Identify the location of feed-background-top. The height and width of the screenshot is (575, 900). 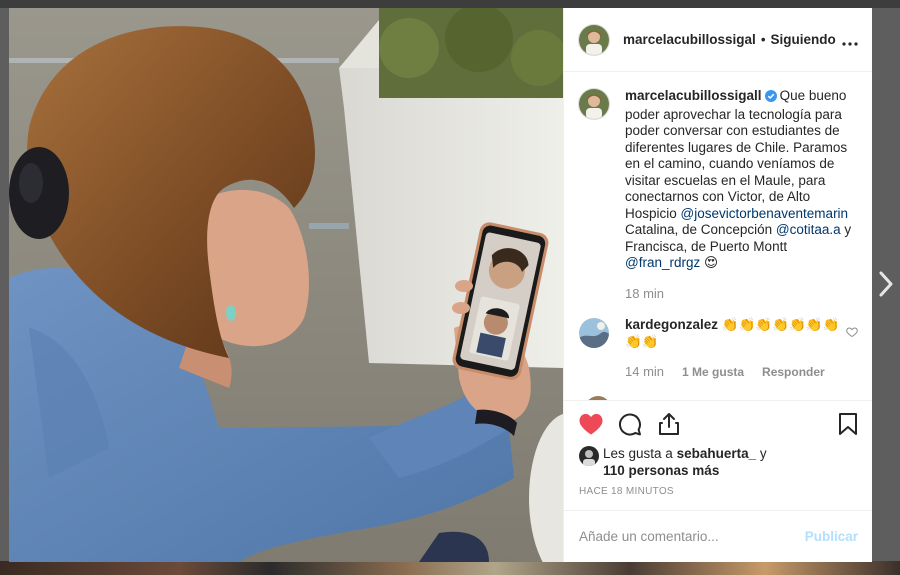
(450, 4).